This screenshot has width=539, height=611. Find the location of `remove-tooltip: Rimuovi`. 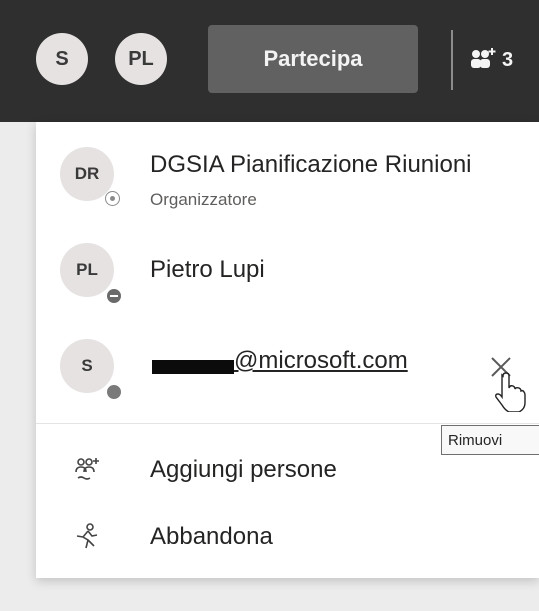

remove-tooltip: Rimuovi is located at coordinates (490, 440).